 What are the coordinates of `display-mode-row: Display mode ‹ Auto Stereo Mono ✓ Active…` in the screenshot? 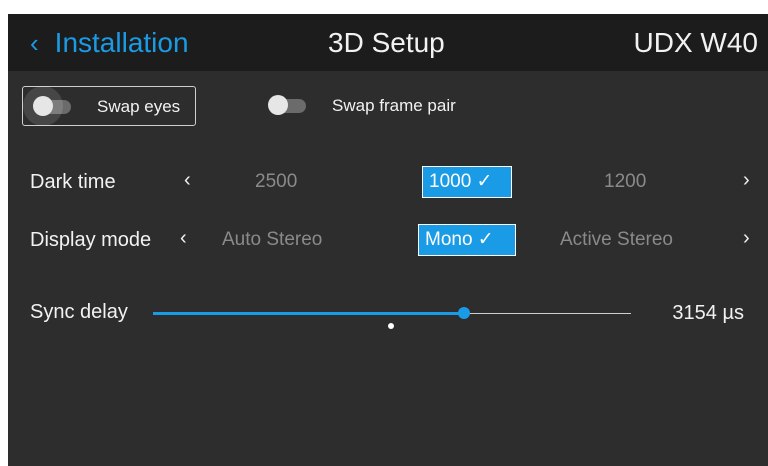 It's located at (388, 241).